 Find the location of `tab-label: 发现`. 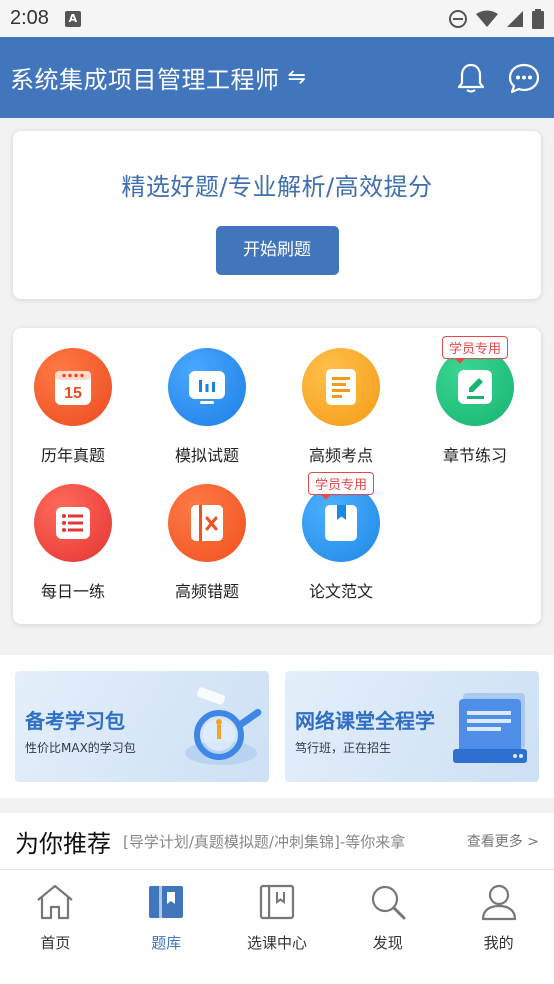

tab-label: 发现 is located at coordinates (387, 943).